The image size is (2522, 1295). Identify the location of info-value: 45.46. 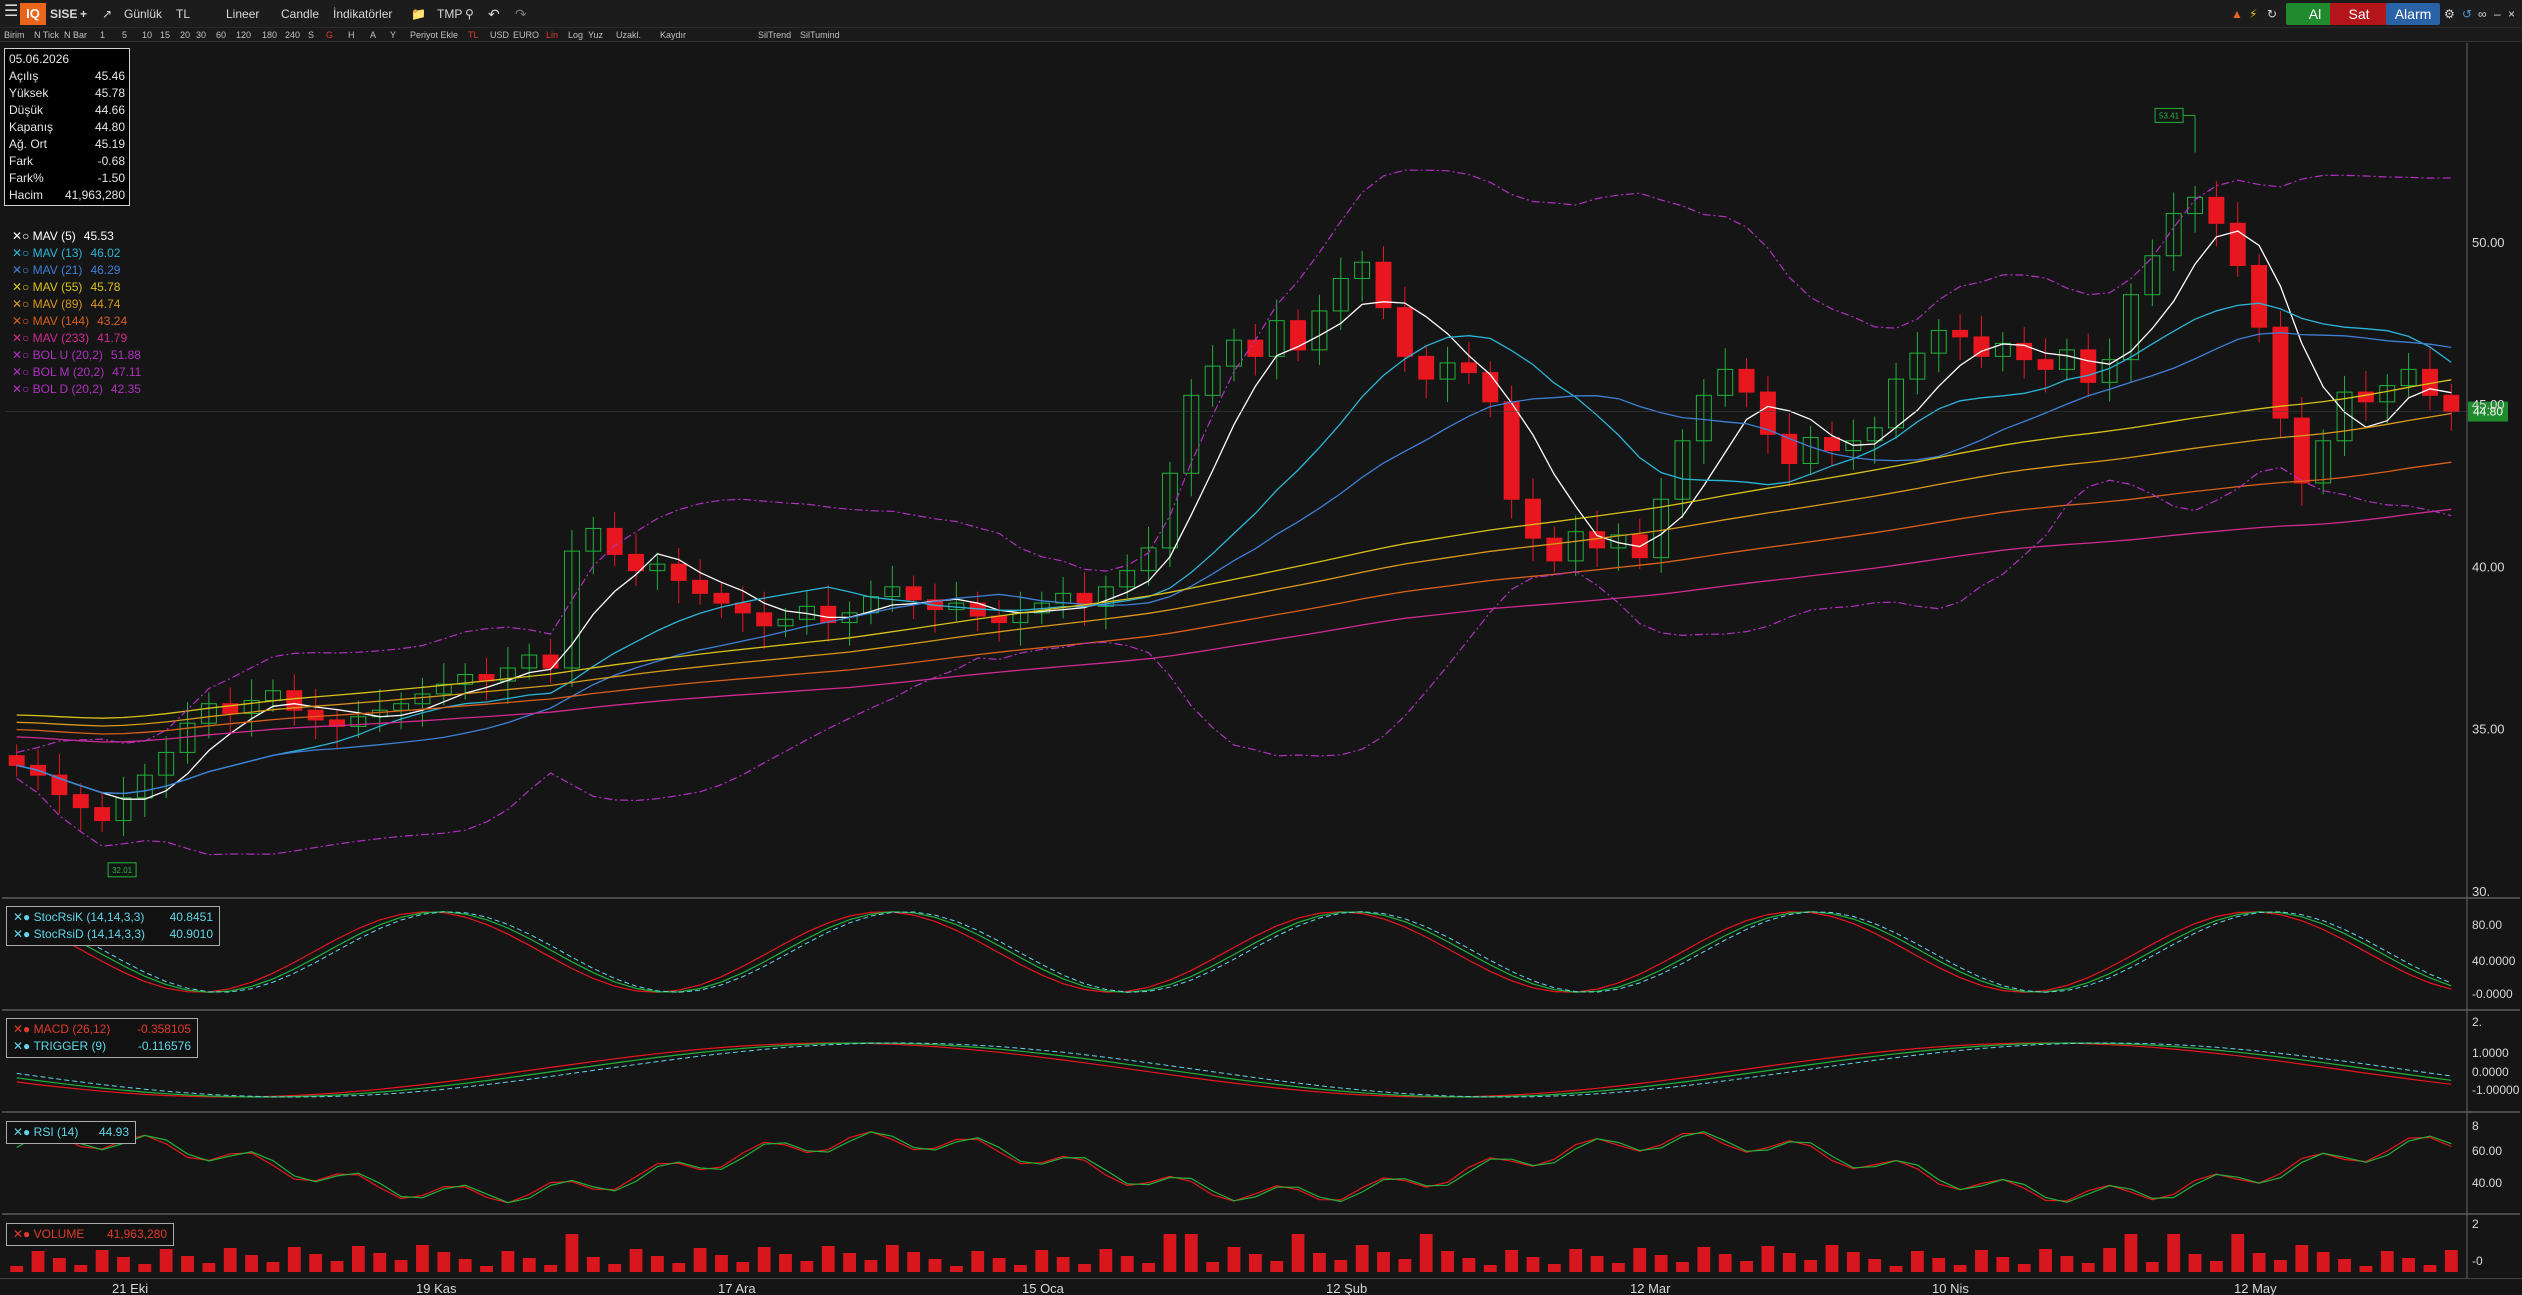
(109, 76).